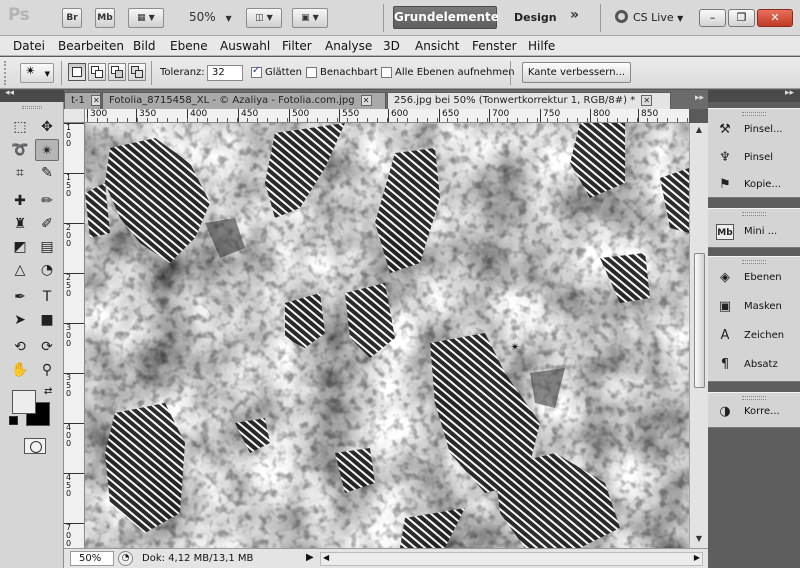 Image resolution: width=800 pixels, height=568 pixels. I want to click on arrange-documents-button: ◫ ▼, so click(264, 18).